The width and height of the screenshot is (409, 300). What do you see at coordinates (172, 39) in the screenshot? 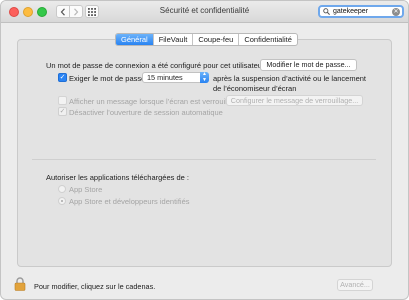
I see `tab-filevault: FileVault` at bounding box center [172, 39].